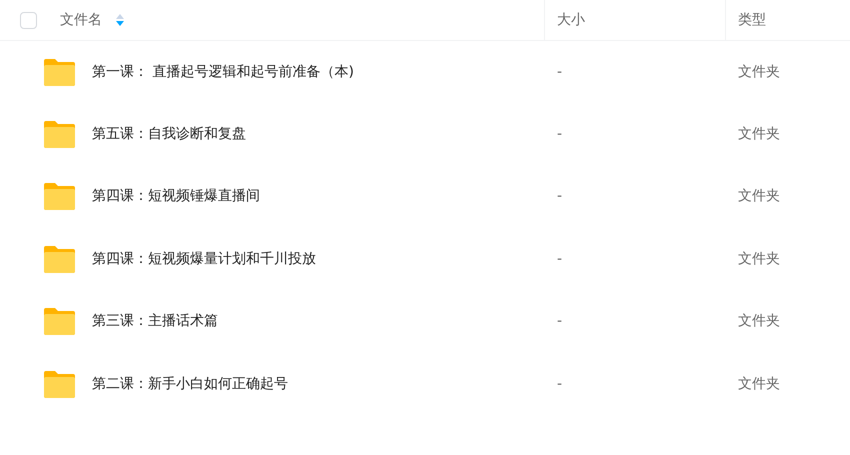 The width and height of the screenshot is (850, 455). What do you see at coordinates (571, 20) in the screenshot?
I see `size-column-header: 大小` at bounding box center [571, 20].